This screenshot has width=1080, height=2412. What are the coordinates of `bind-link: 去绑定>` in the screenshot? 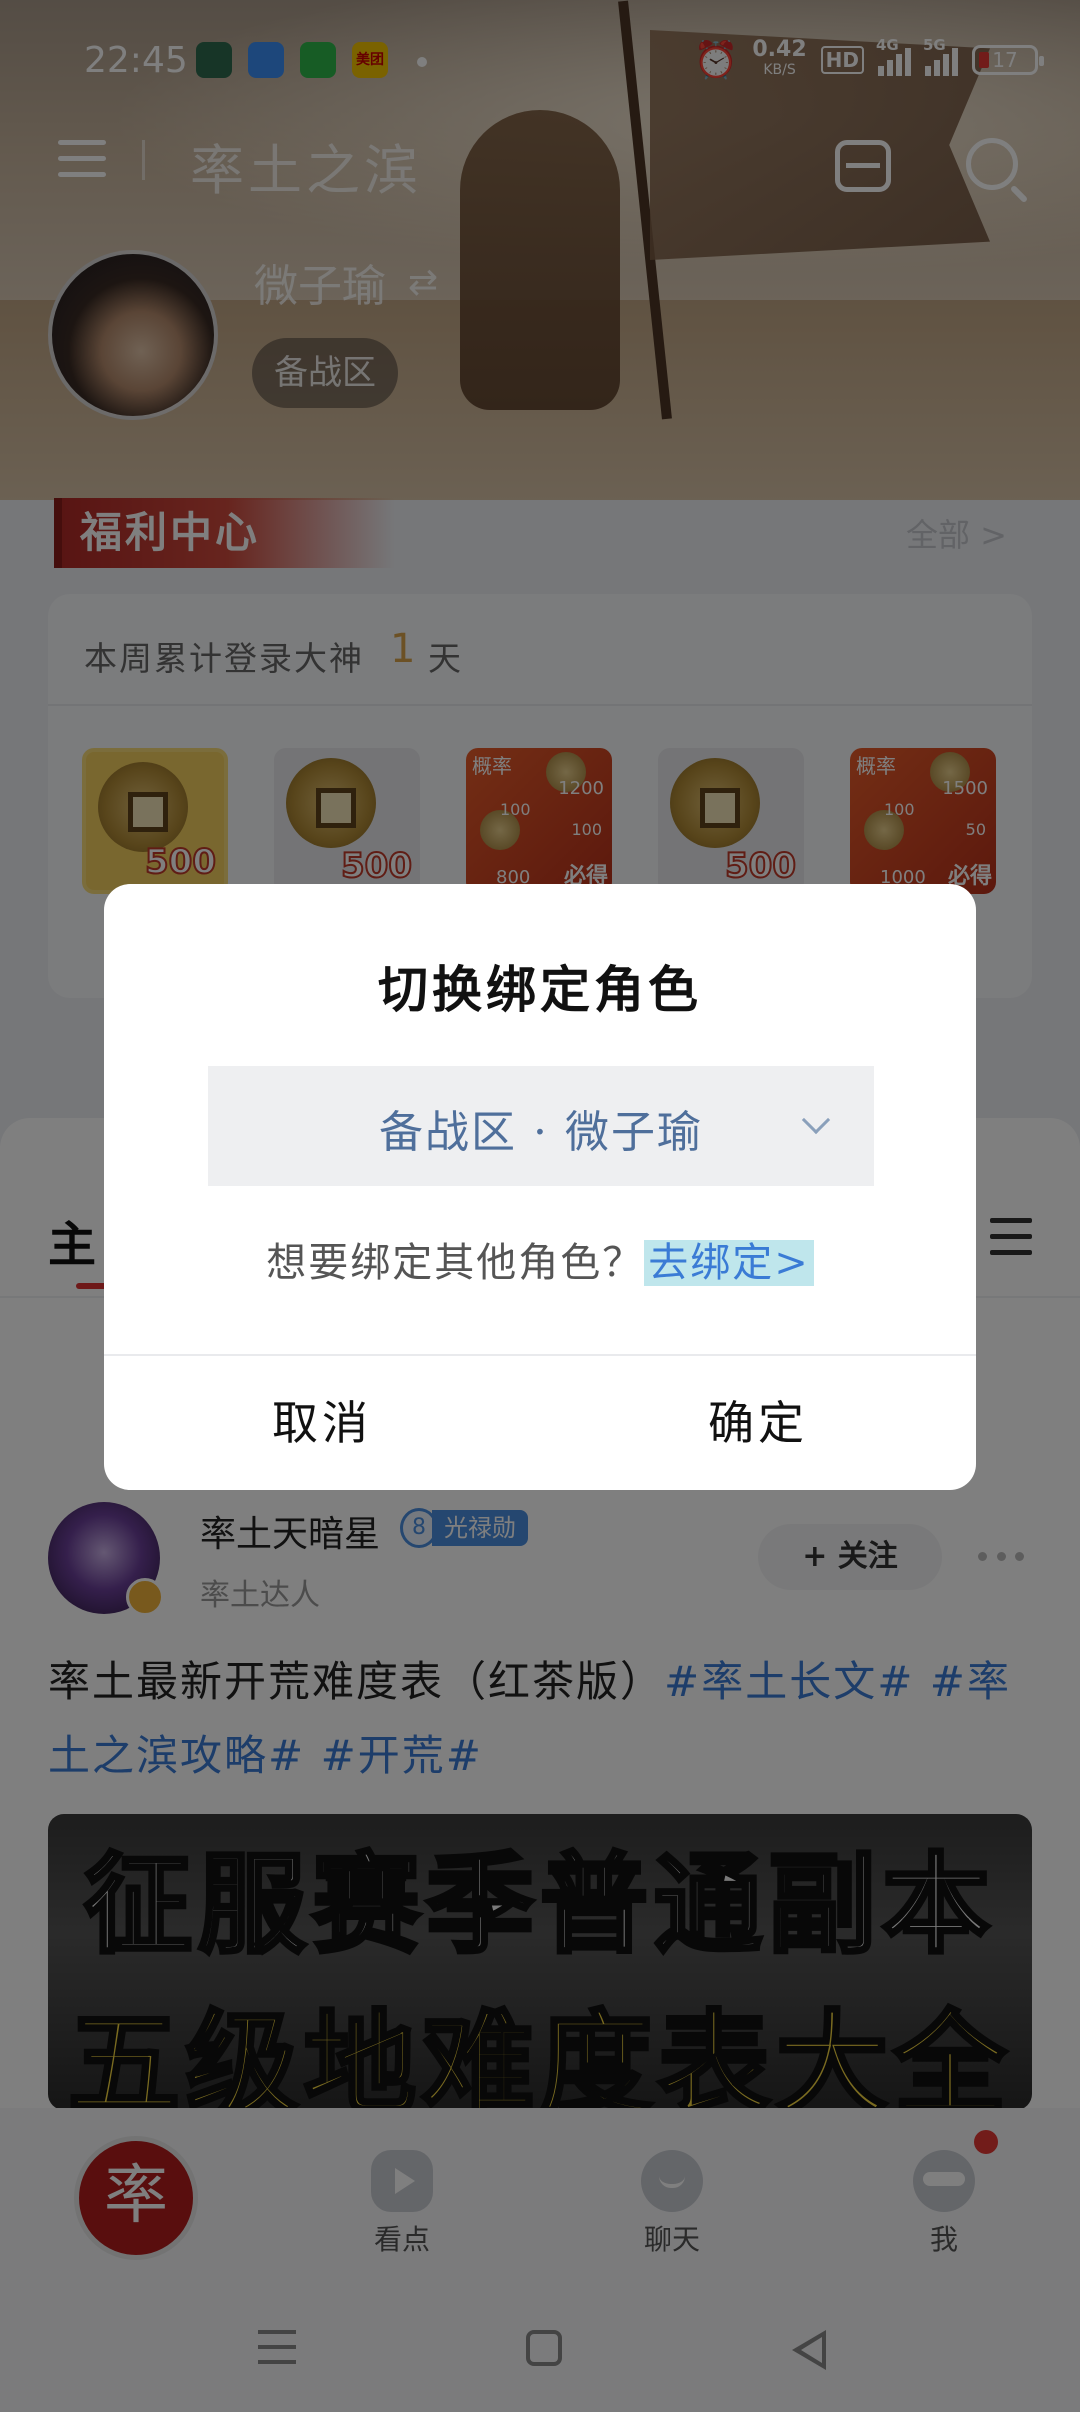 It's located at (729, 1263).